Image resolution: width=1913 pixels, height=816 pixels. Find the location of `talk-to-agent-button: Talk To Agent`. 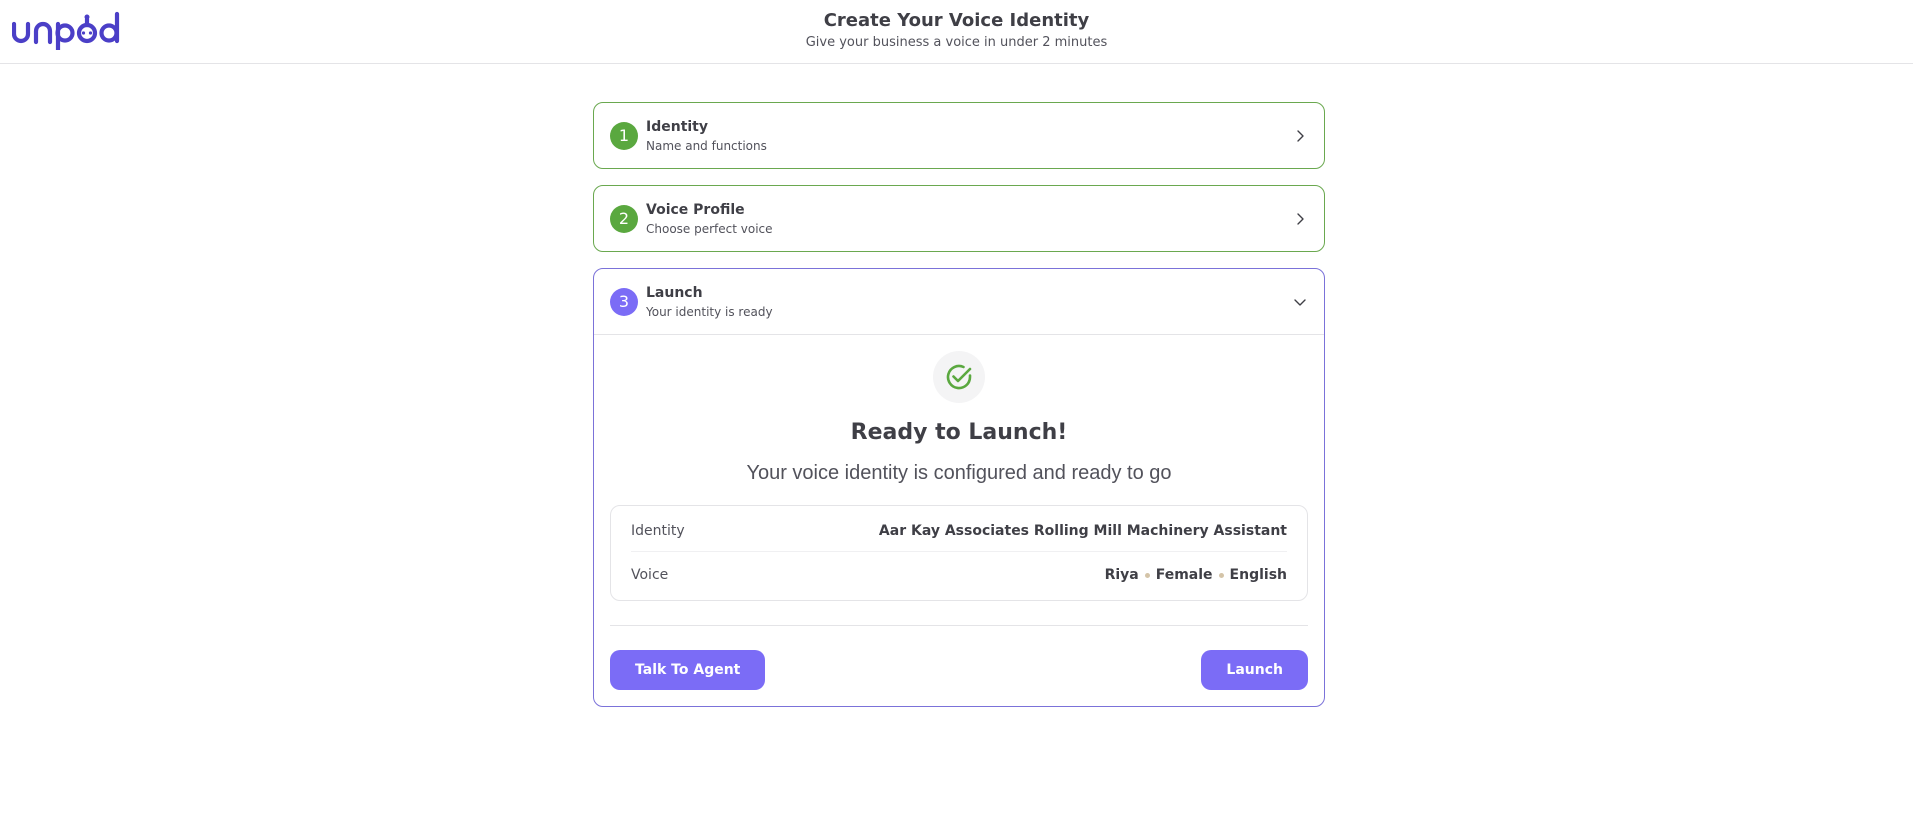

talk-to-agent-button: Talk To Agent is located at coordinates (688, 670).